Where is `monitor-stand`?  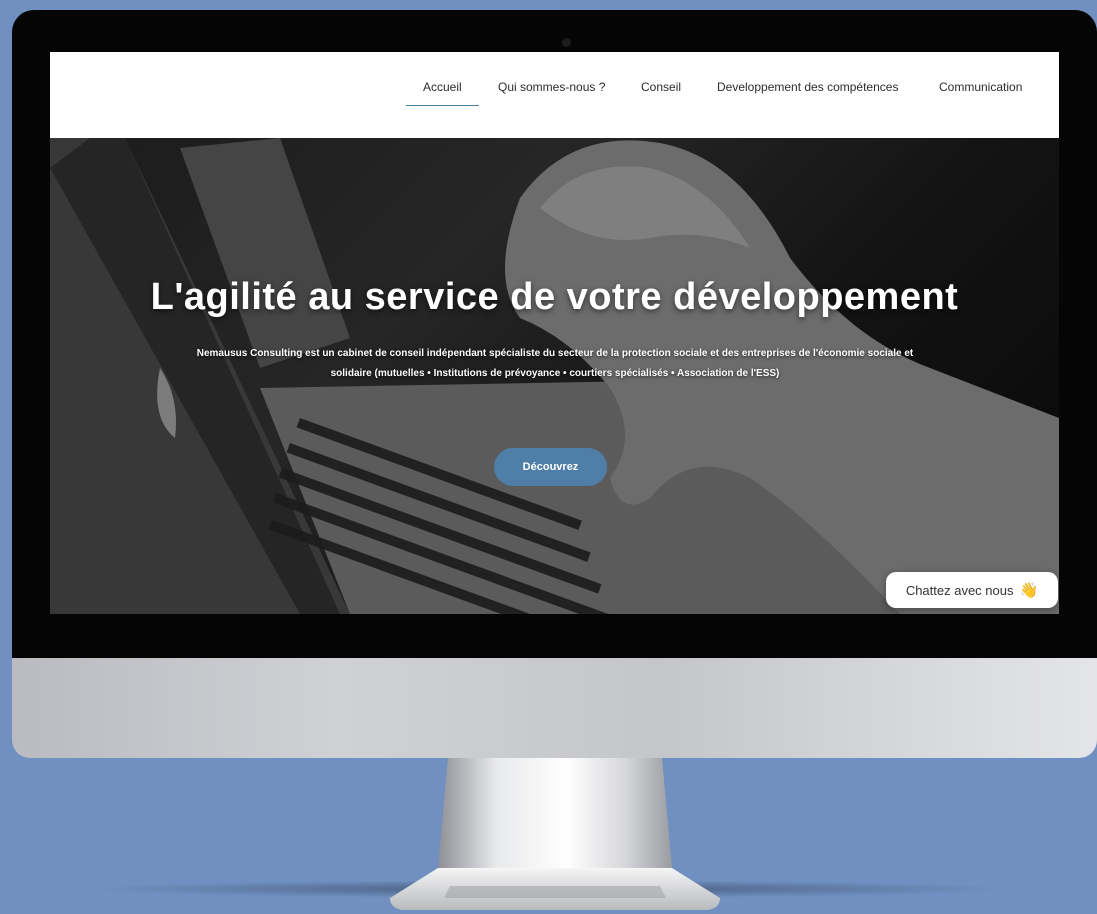 monitor-stand is located at coordinates (555, 834).